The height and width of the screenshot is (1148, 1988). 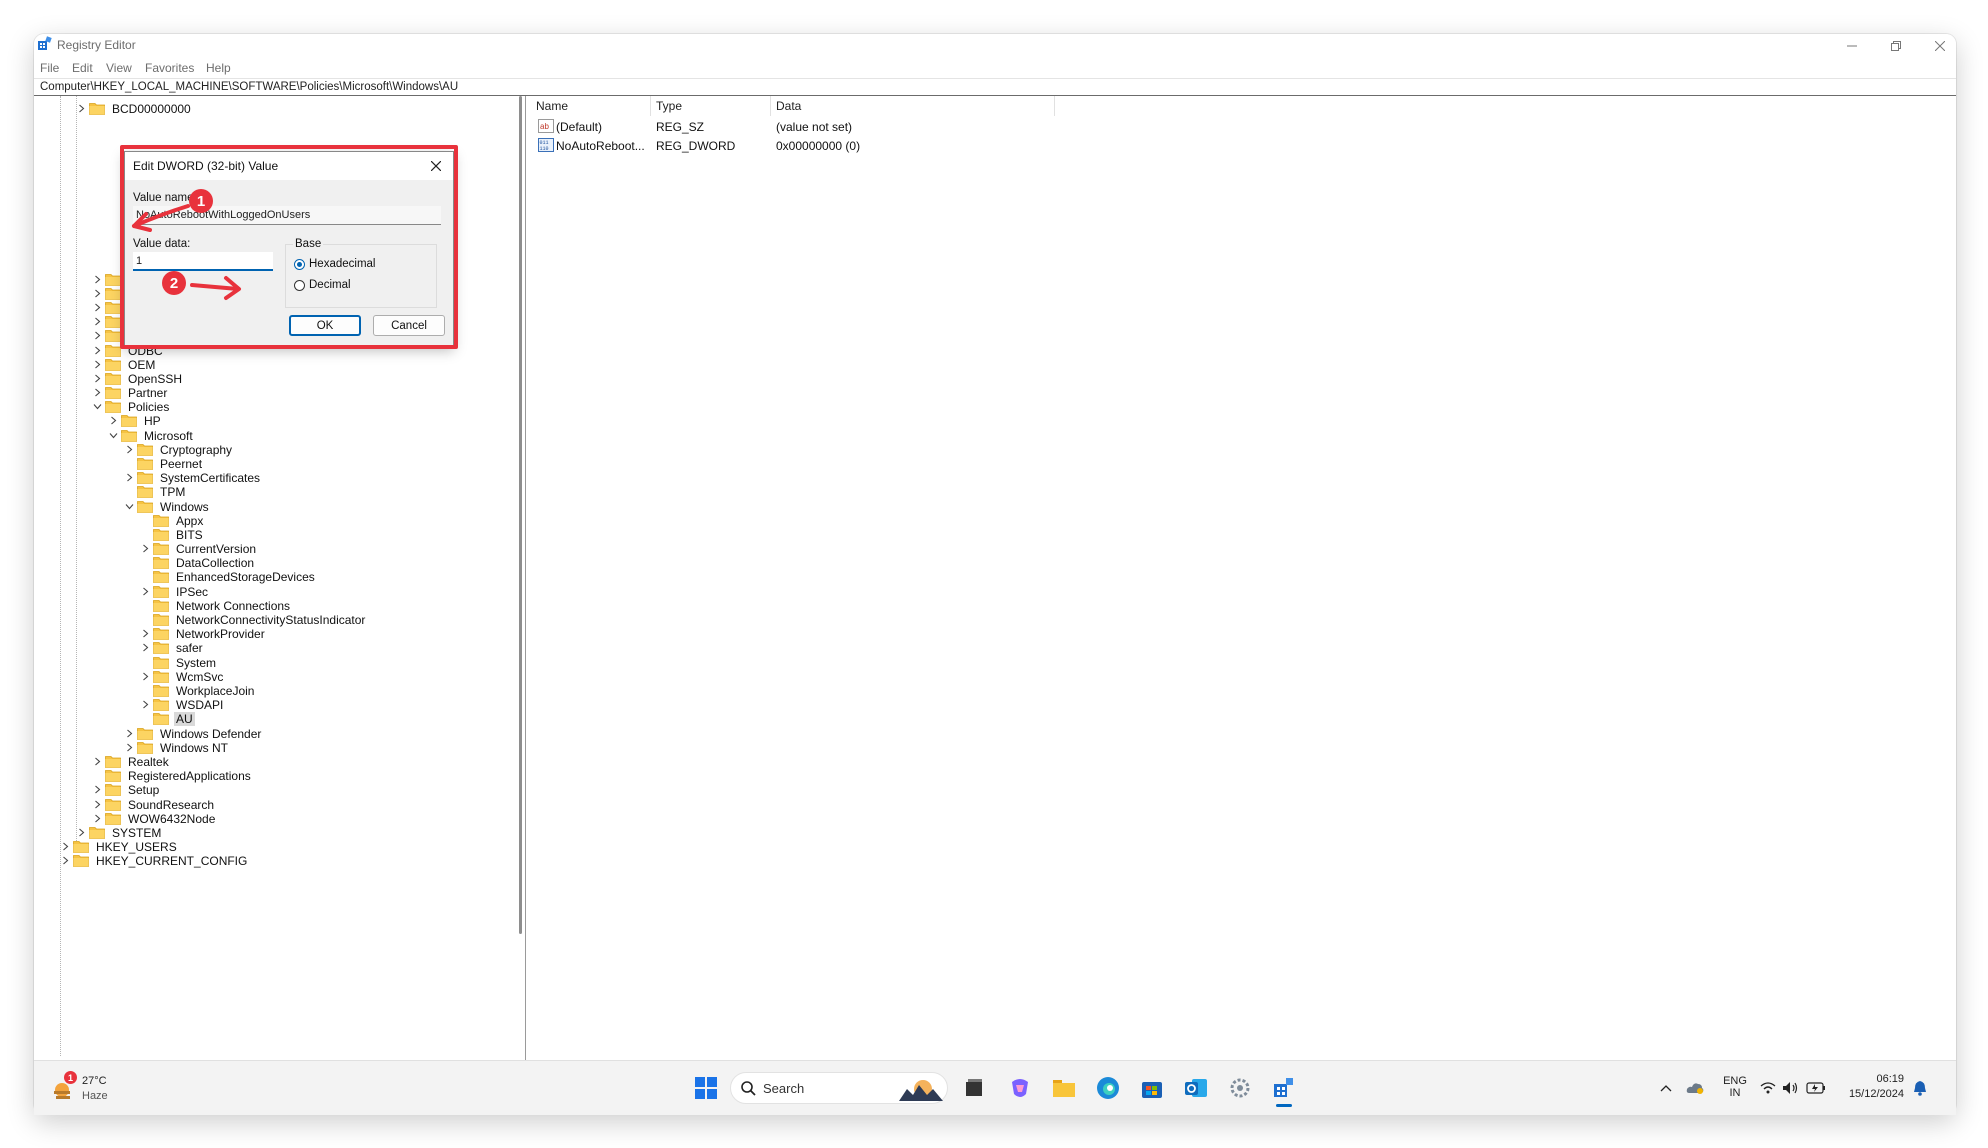 I want to click on active-app-indicator, so click(x=1284, y=1105).